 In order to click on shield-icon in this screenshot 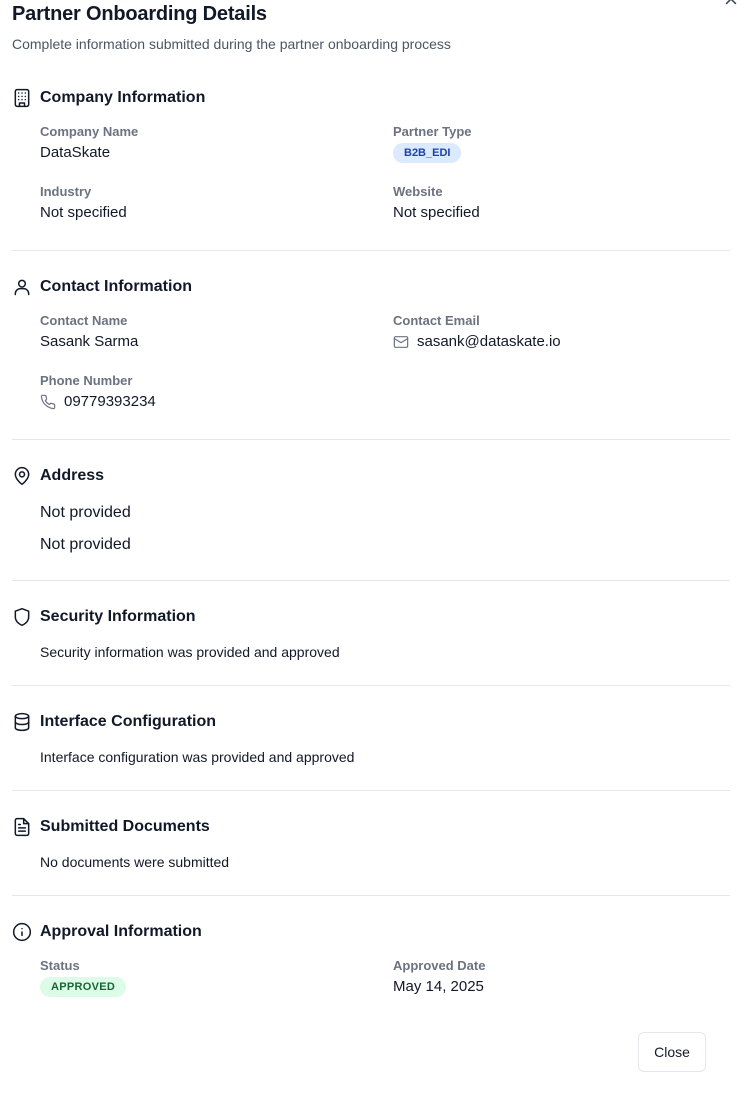, I will do `click(22, 617)`.